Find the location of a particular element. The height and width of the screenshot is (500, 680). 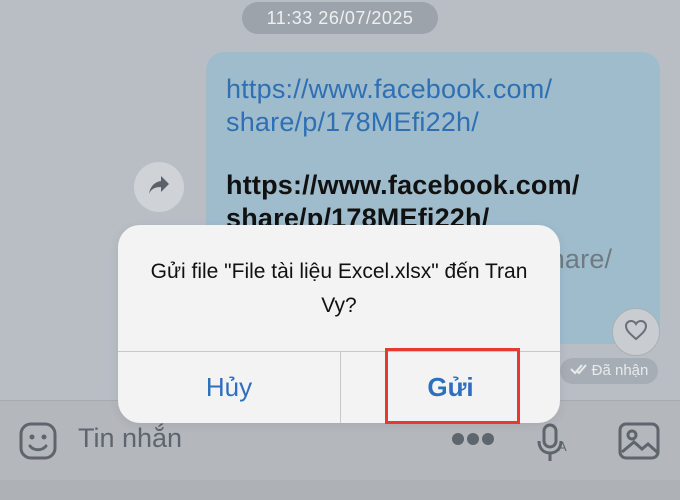

react-button is located at coordinates (636, 332).